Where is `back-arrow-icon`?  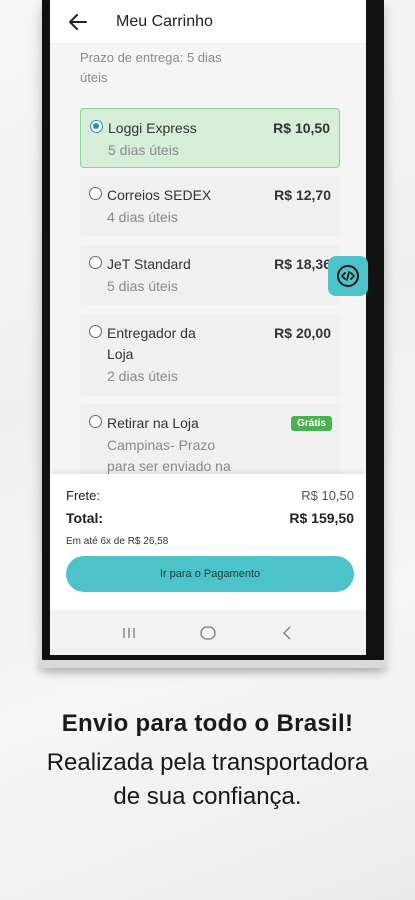 back-arrow-icon is located at coordinates (78, 22).